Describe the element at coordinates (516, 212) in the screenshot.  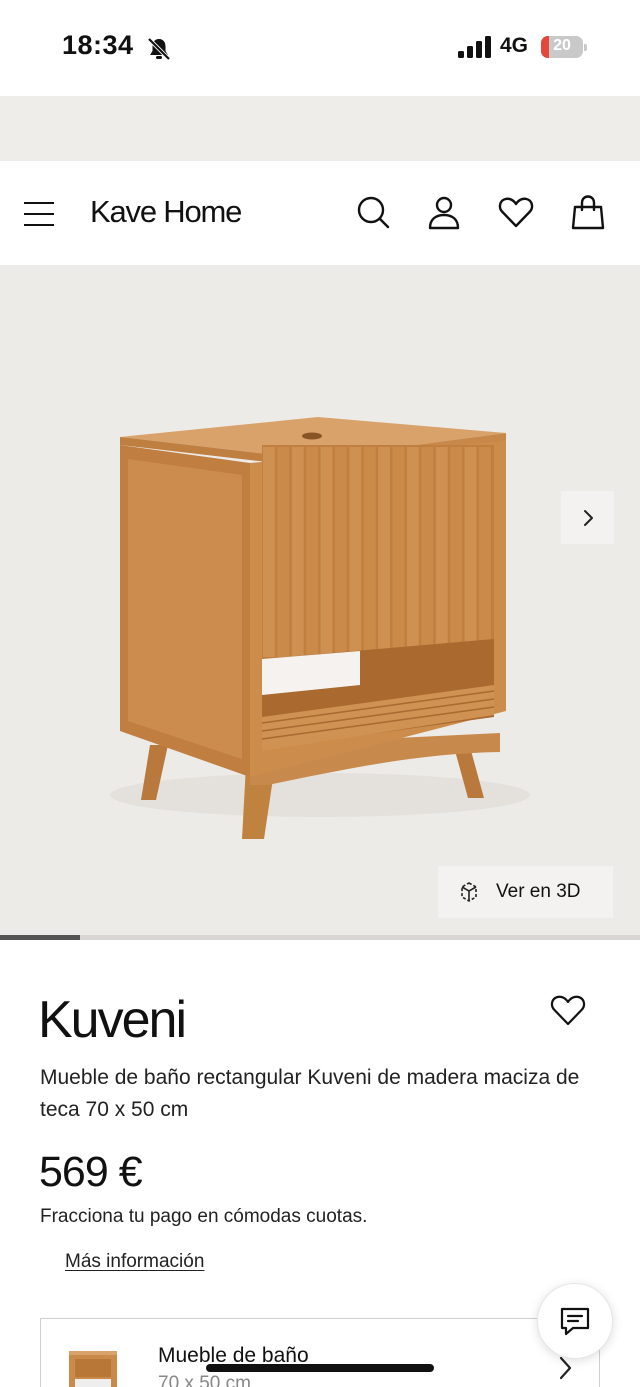
I see `heart-icon` at that location.